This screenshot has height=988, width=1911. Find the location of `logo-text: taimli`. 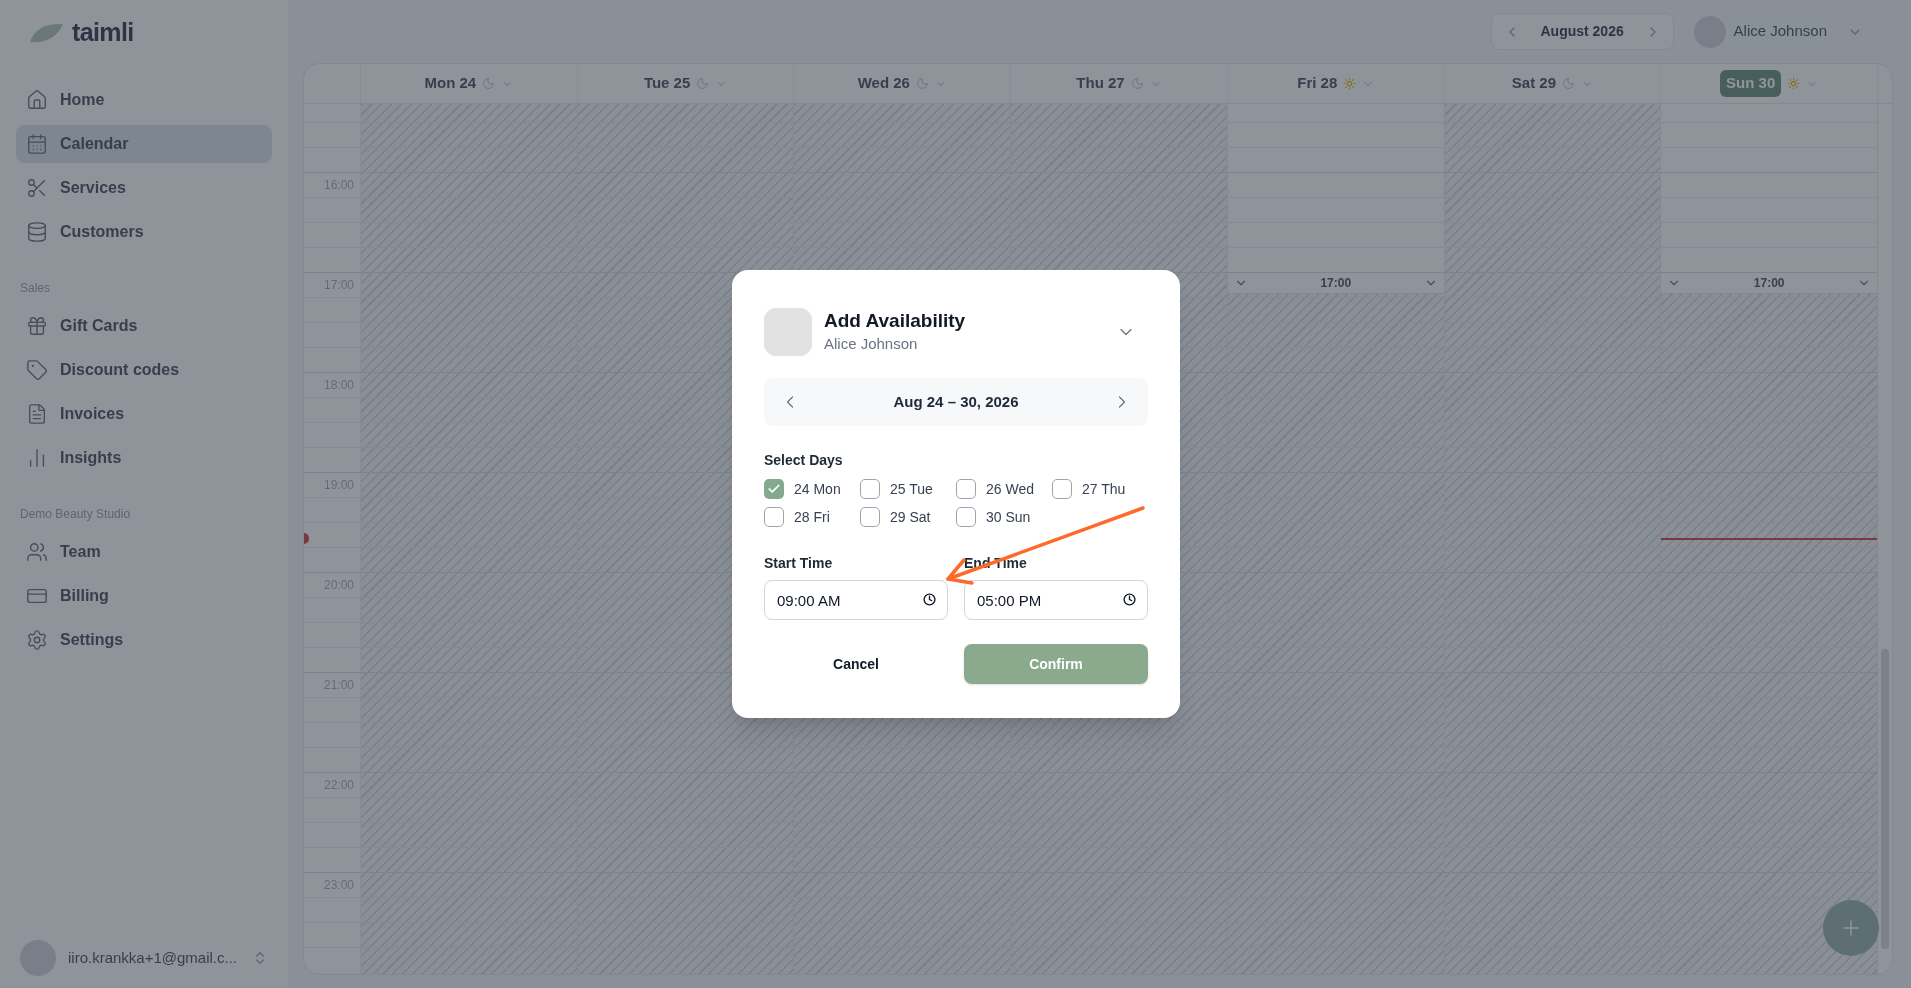

logo-text: taimli is located at coordinates (103, 33).